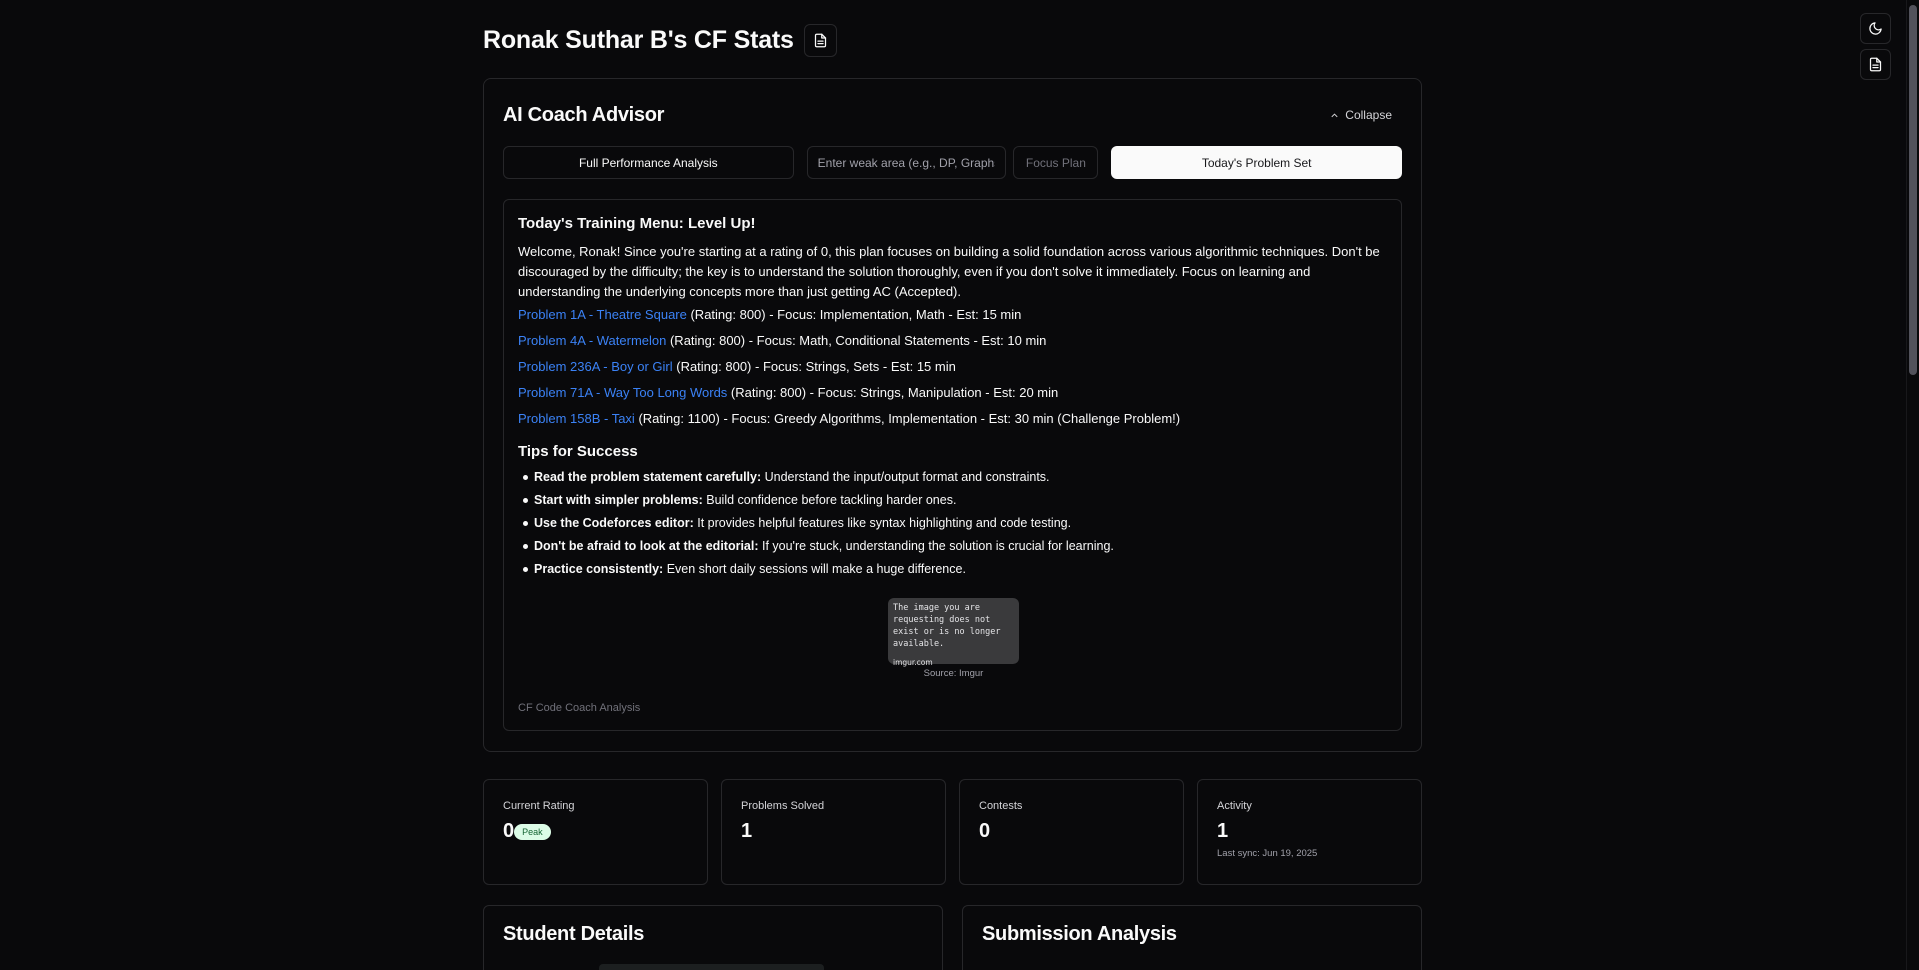 The width and height of the screenshot is (1919, 970). Describe the element at coordinates (574, 934) in the screenshot. I see `panel-title: Student Details` at that location.